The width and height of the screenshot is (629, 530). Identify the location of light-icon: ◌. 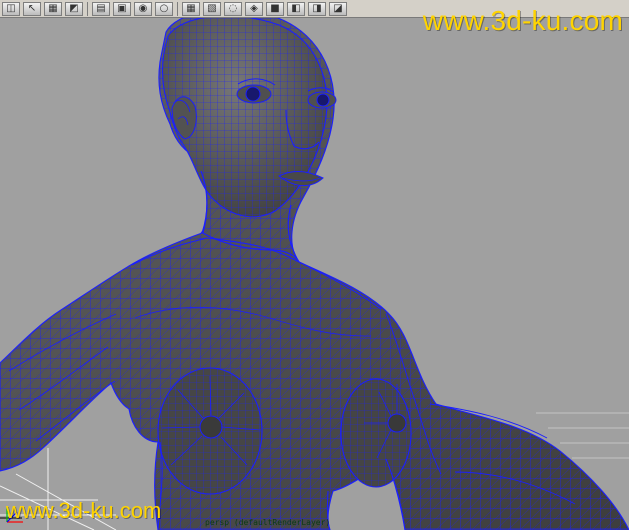
(233, 8).